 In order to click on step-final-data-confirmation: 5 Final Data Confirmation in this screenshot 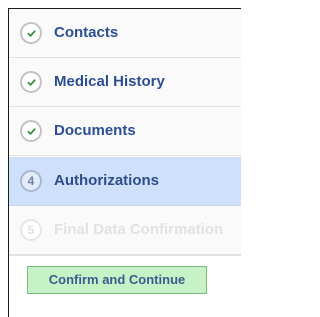, I will do `click(125, 230)`.